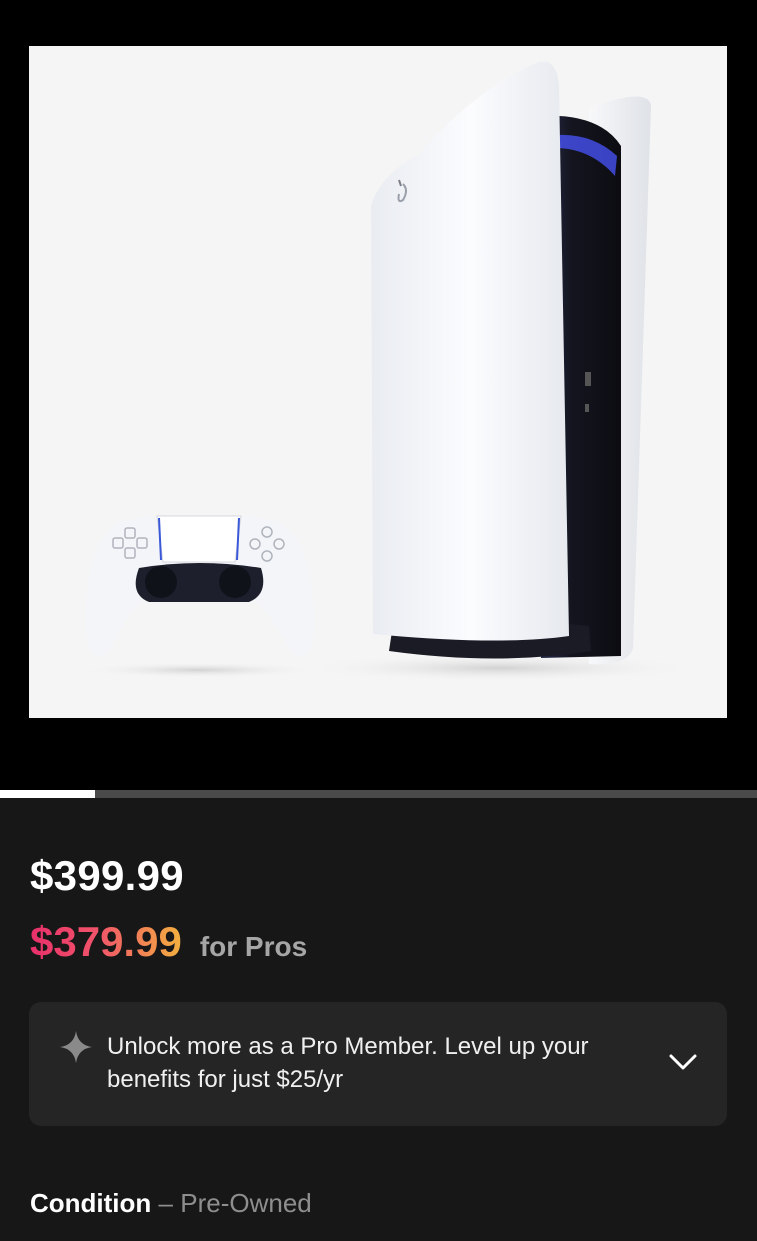 This screenshot has width=757, height=1241. Describe the element at coordinates (378, 794) in the screenshot. I see `image-carousel-progress` at that location.